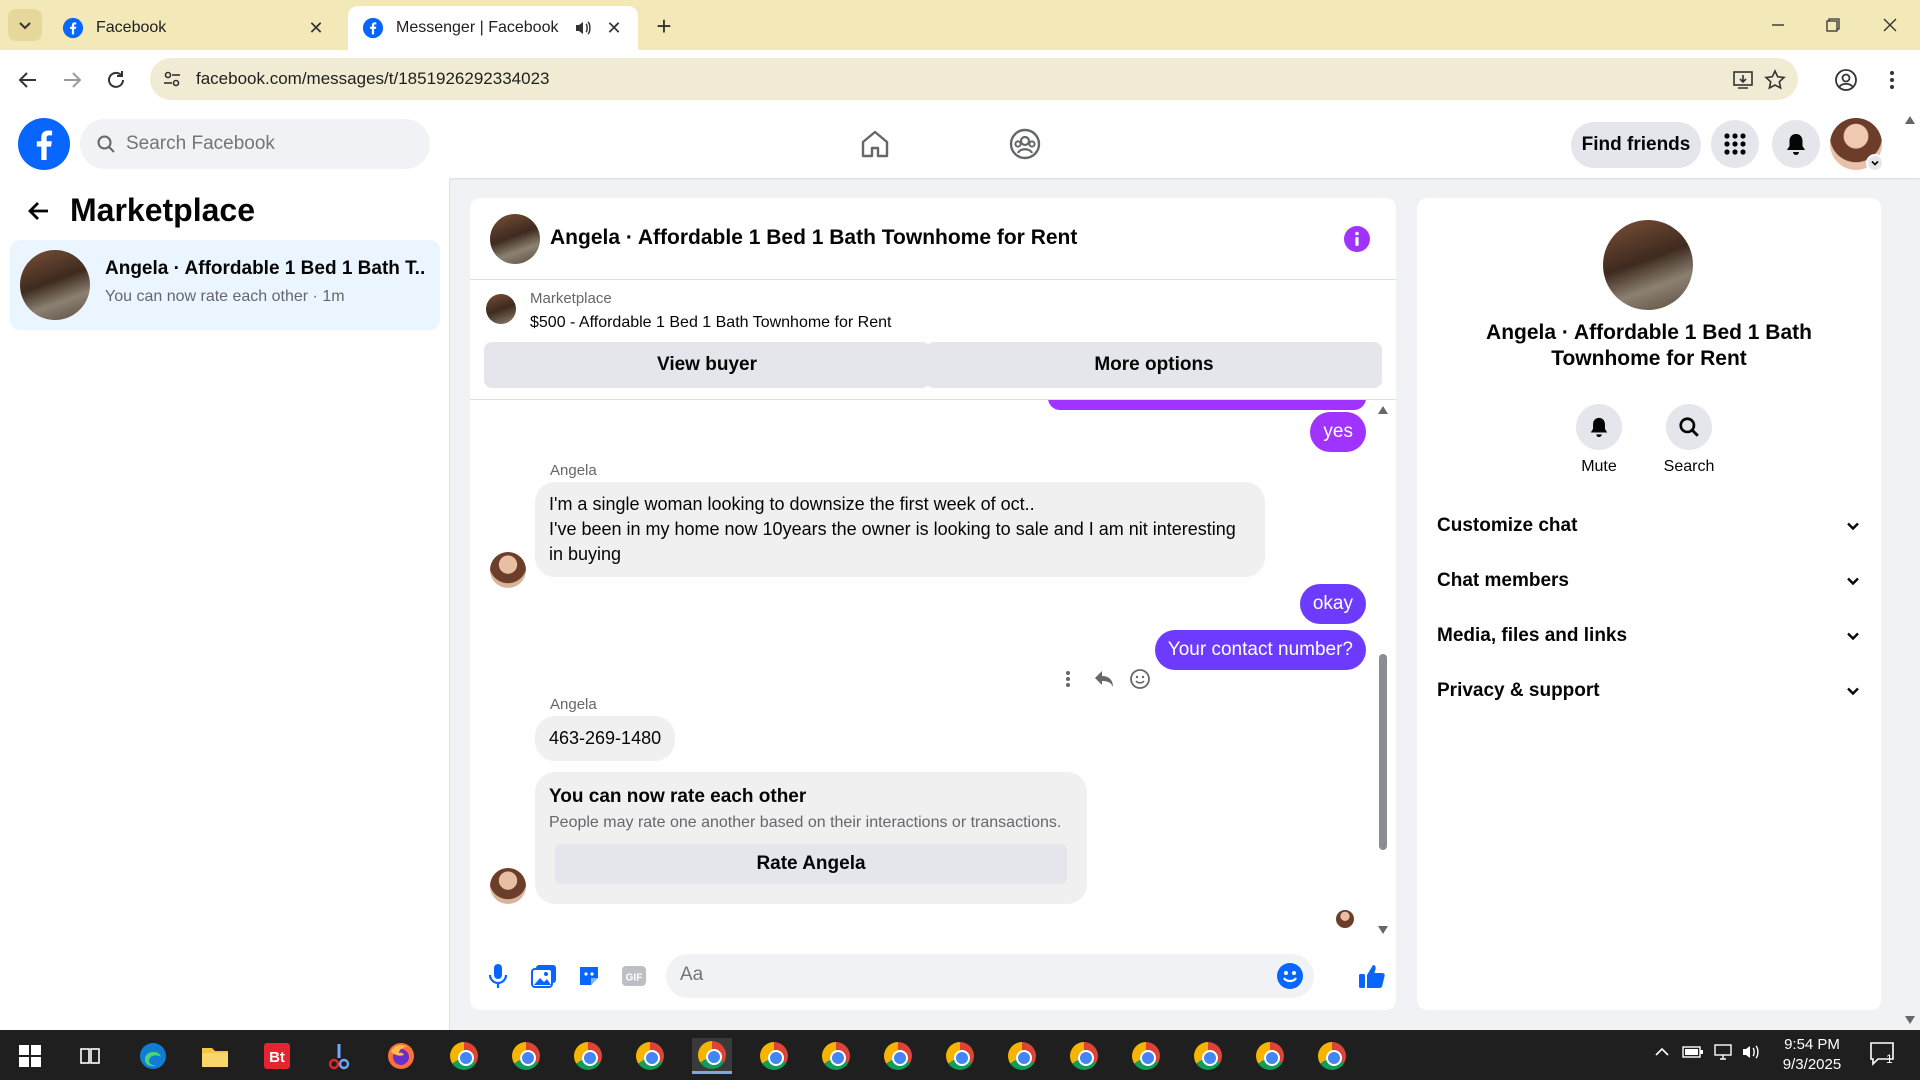 The width and height of the screenshot is (1920, 1080). Describe the element at coordinates (811, 864) in the screenshot. I see `rate-angela-button: Rate Angela` at that location.